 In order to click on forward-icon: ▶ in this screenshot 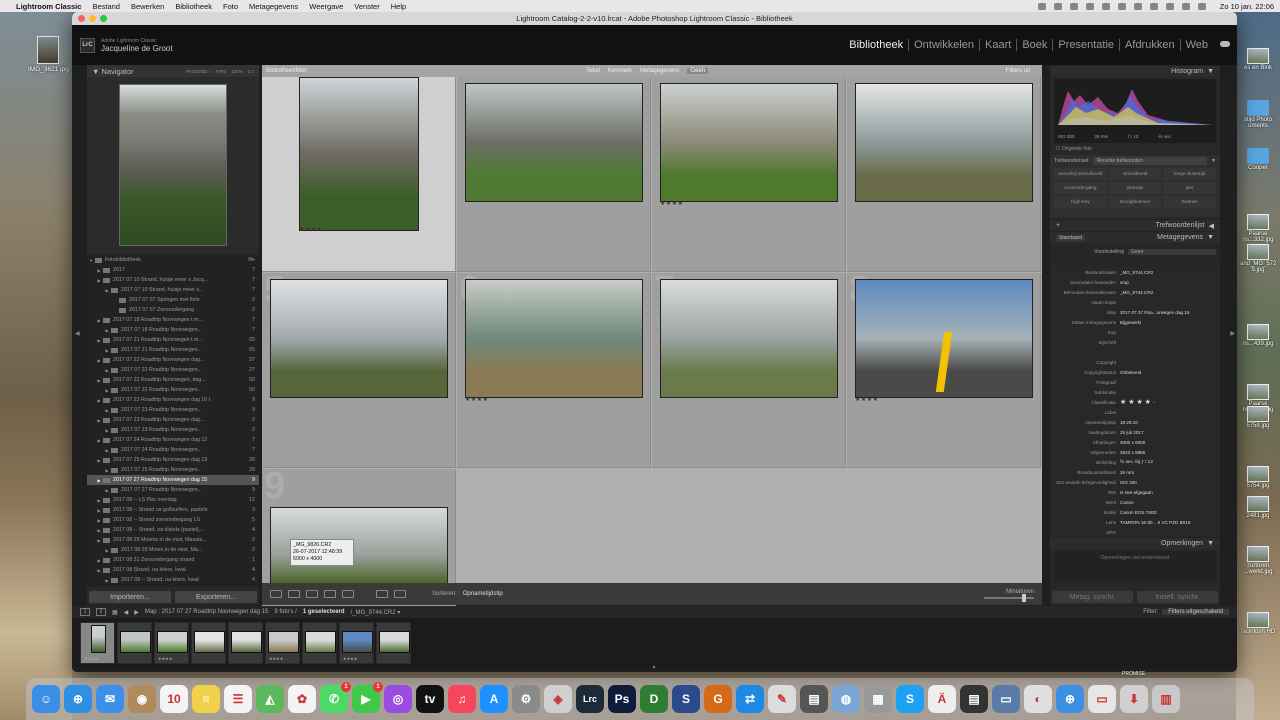, I will do `click(136, 612)`.